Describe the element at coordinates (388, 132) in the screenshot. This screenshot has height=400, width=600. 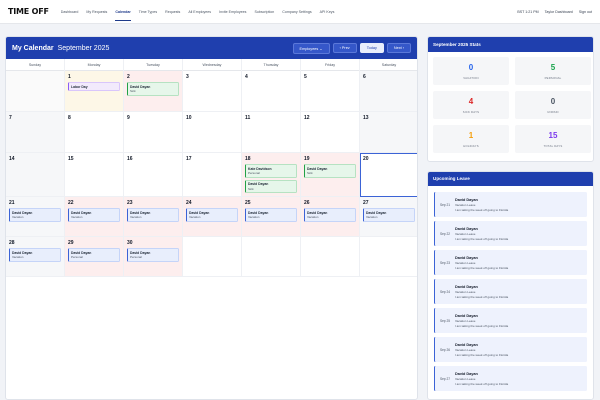
I see `calendar-day-cell: 13` at that location.